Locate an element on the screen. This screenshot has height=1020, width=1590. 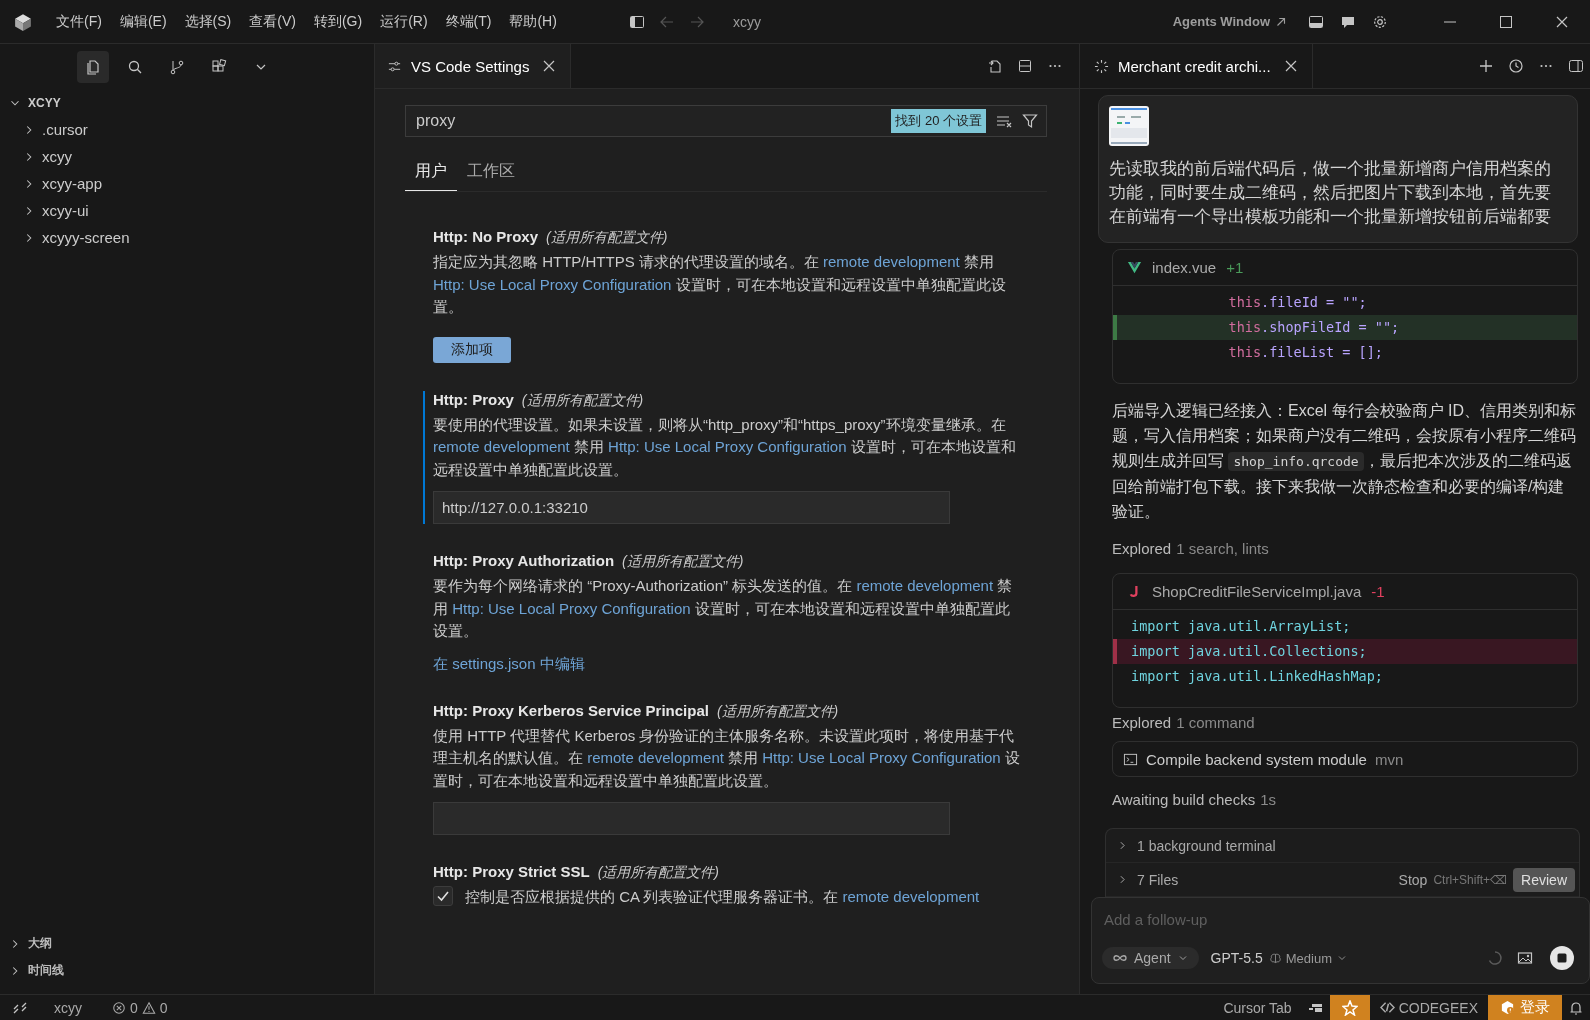
code-line: import java.util.LinkedHashMap; is located at coordinates (1257, 676).